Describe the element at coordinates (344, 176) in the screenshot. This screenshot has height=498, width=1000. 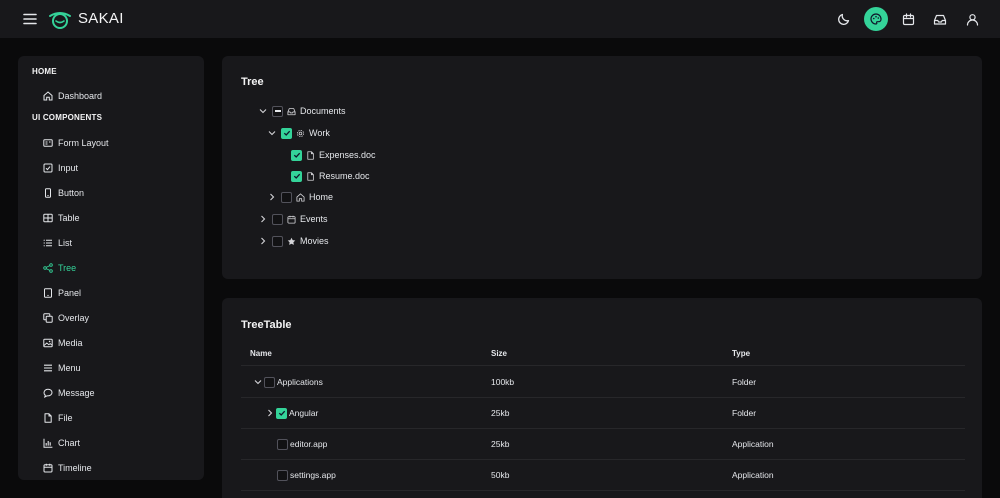
I see `tree-node-label: Resume.doc` at that location.